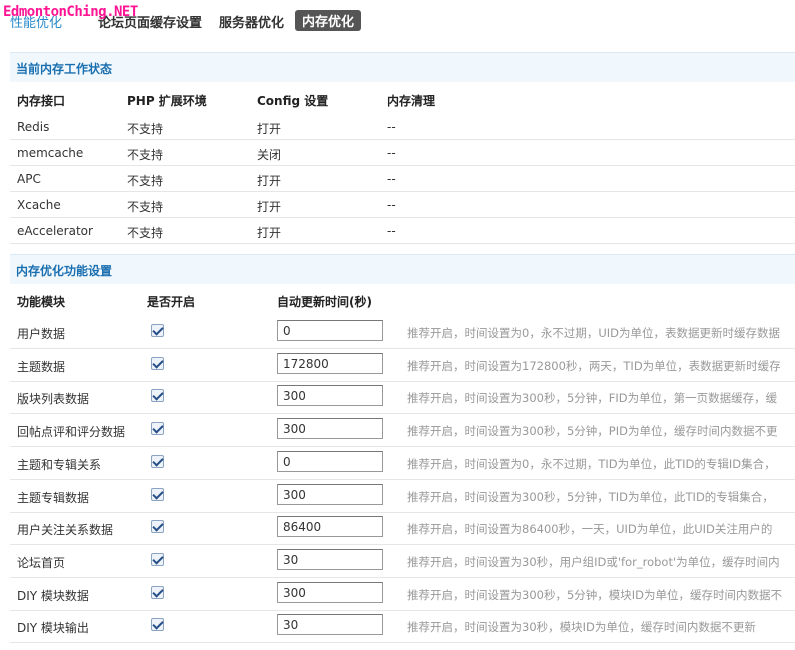  What do you see at coordinates (29, 179) in the screenshot?
I see `interface-name: APC` at bounding box center [29, 179].